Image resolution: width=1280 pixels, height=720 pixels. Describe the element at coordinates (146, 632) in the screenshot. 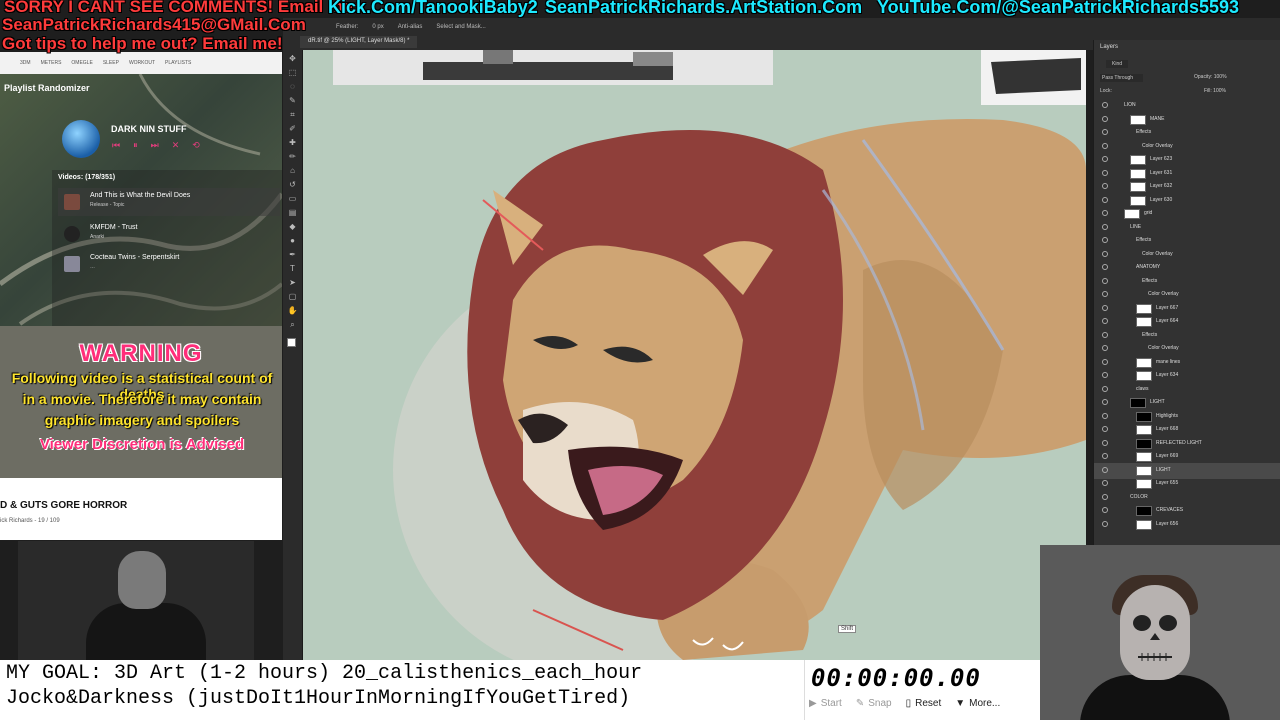

I see `person-body` at that location.